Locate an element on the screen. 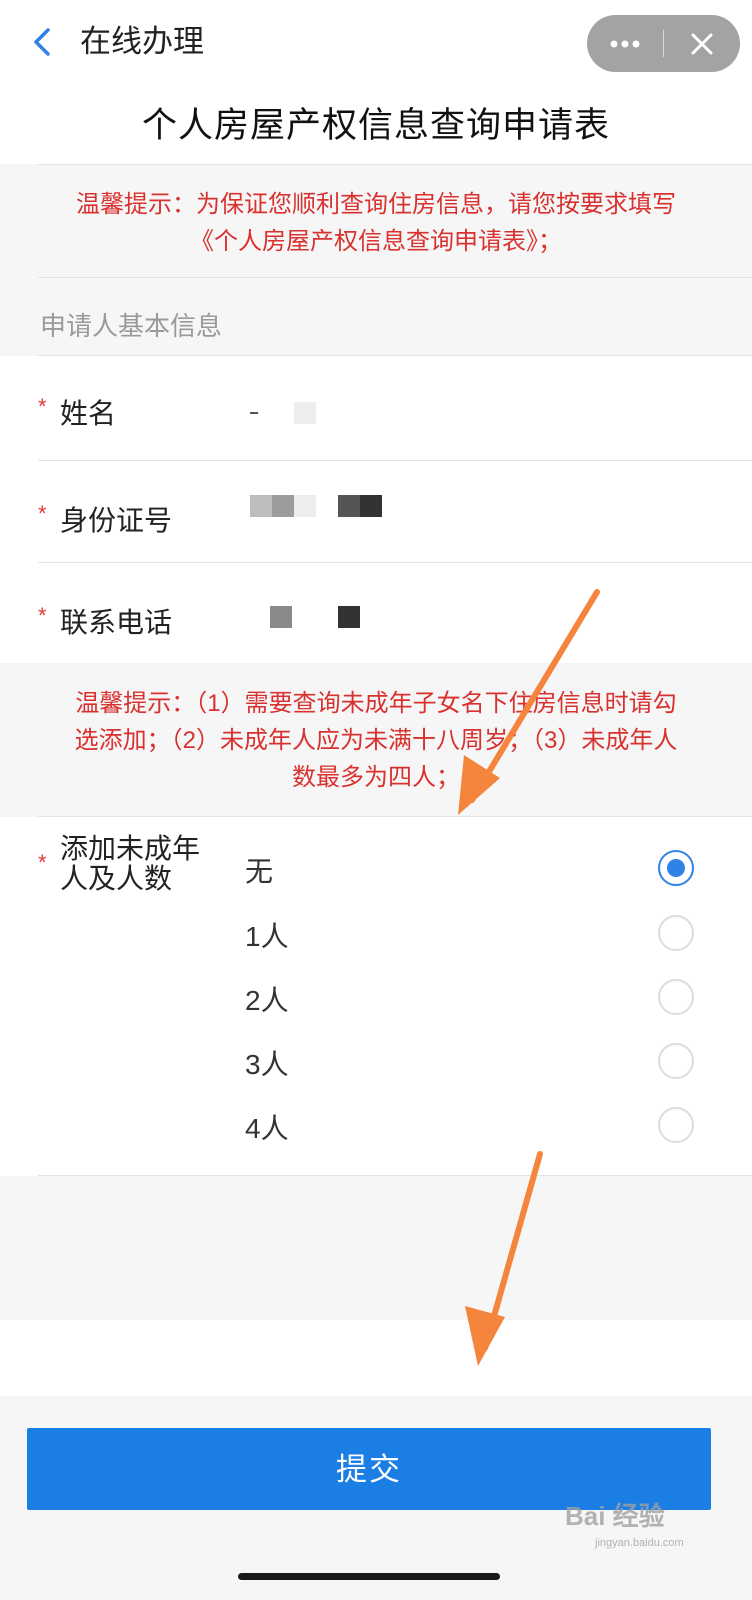 Image resolution: width=752 pixels, height=1600 pixels. annotation-arrows is located at coordinates (529, 977).